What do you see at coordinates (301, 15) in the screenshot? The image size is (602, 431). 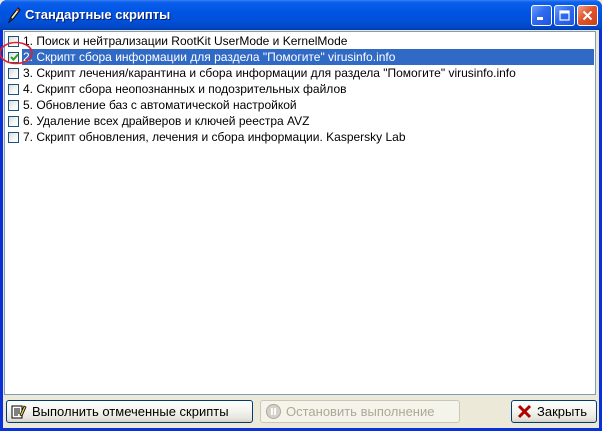 I see `title-bar: Стандартные скрипты` at bounding box center [301, 15].